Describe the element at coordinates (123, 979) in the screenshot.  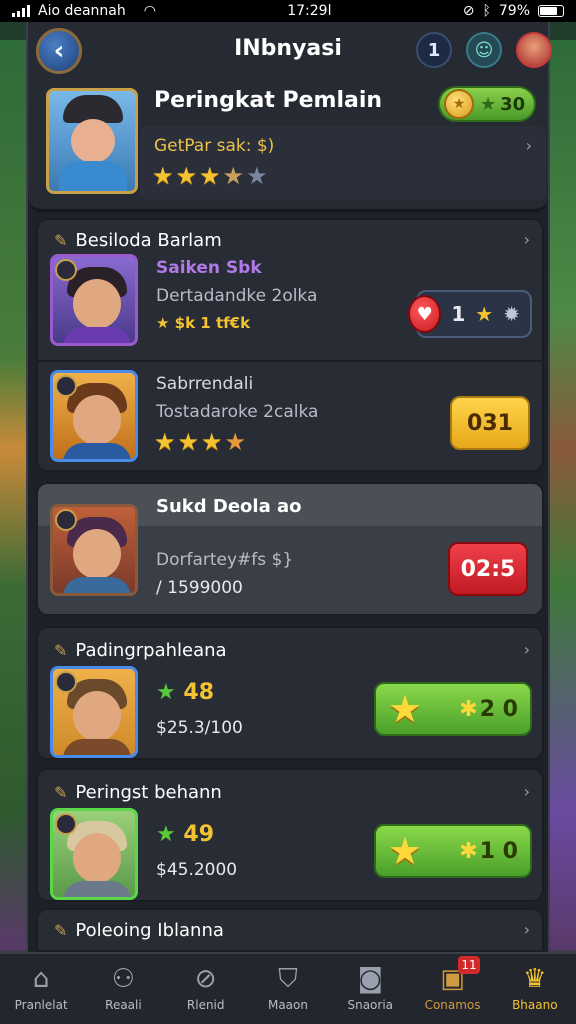
I see `team-icon: ⚇` at that location.